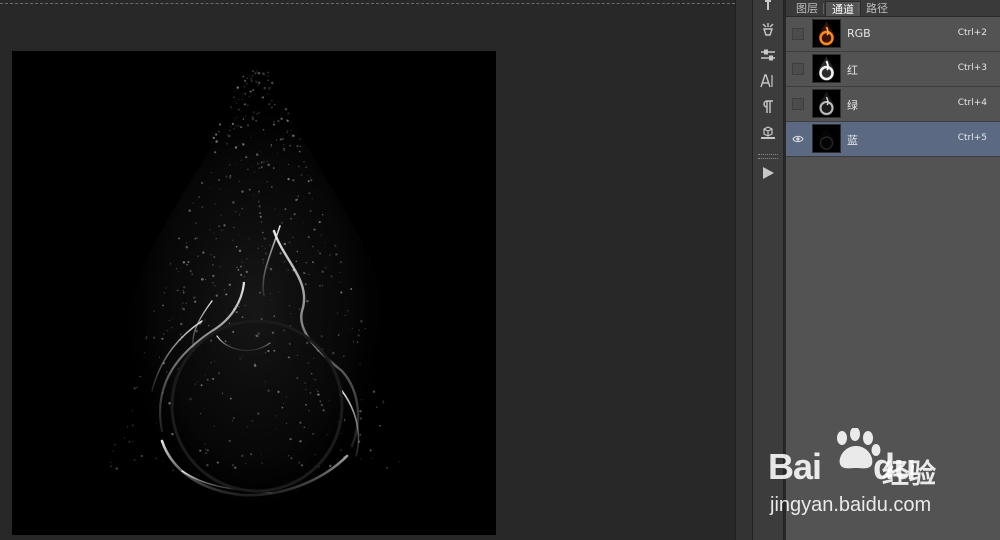  I want to click on brush-preset-icon, so click(768, 29).